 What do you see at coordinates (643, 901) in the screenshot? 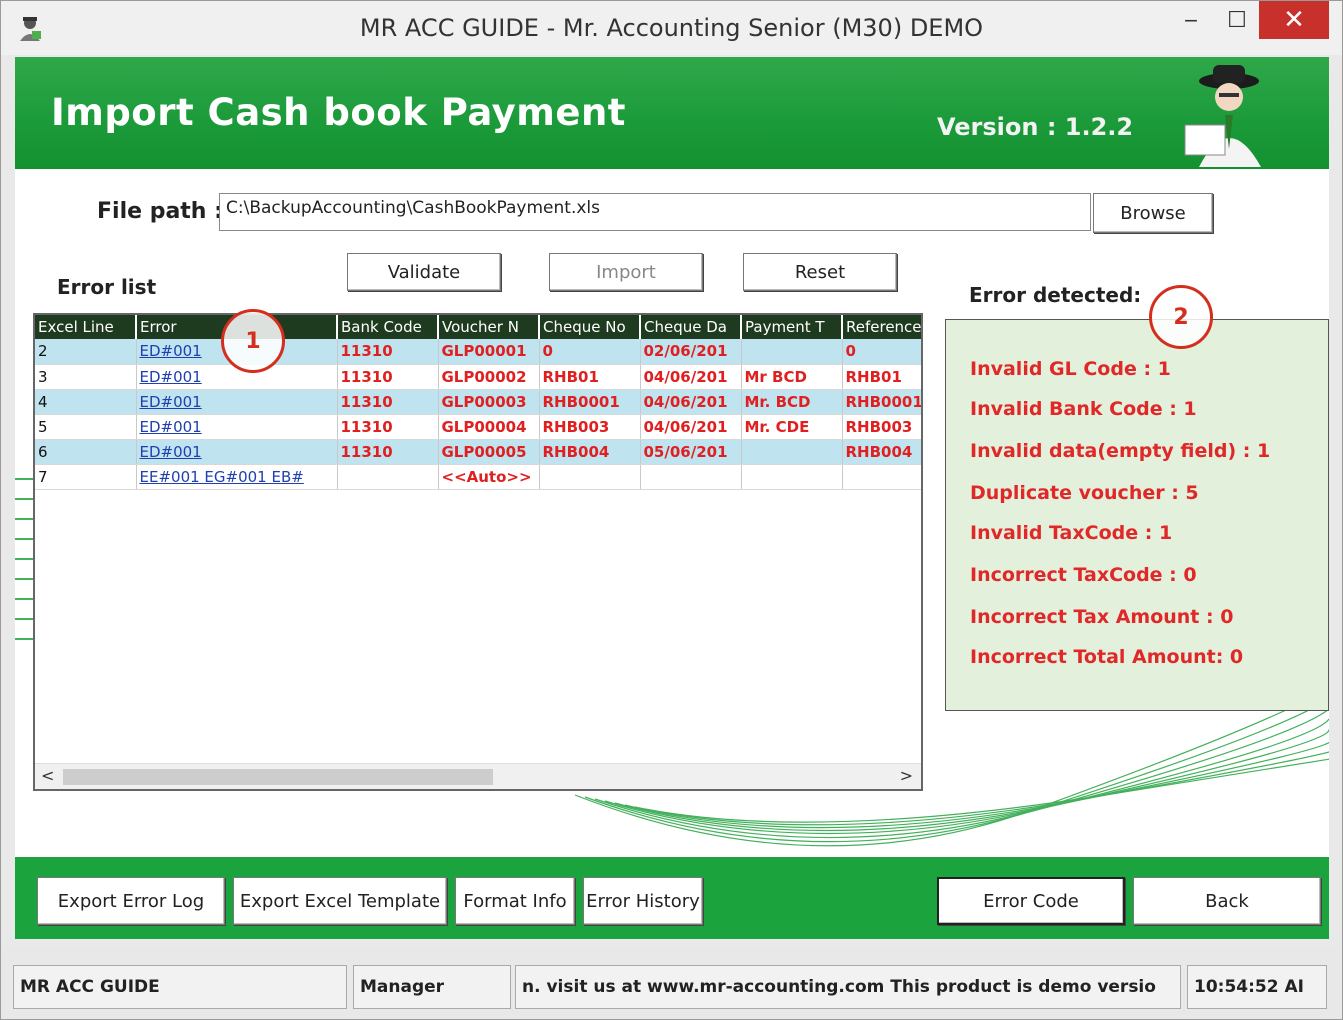
I see `error-history-button: Error History` at bounding box center [643, 901].